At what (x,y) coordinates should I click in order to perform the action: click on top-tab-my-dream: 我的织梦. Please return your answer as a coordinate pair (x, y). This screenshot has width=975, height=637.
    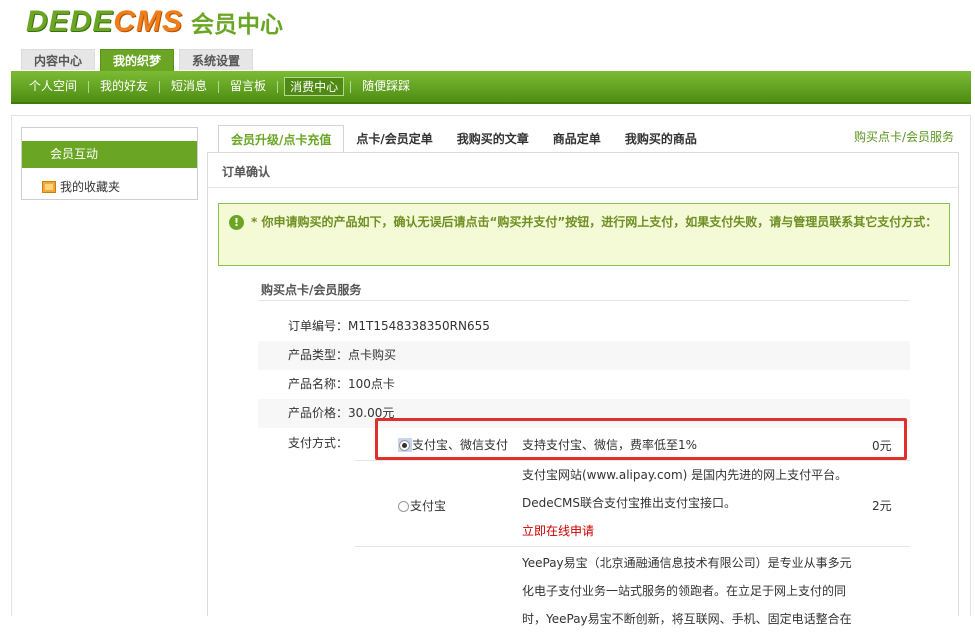
    Looking at the image, I should click on (137, 60).